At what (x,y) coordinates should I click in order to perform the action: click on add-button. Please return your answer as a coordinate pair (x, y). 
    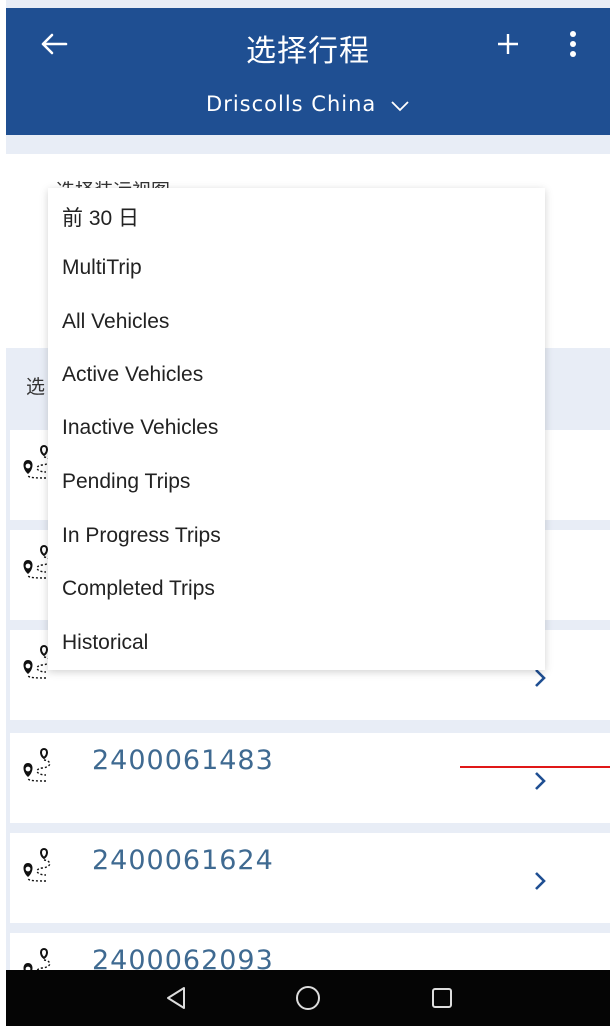
    Looking at the image, I should click on (508, 44).